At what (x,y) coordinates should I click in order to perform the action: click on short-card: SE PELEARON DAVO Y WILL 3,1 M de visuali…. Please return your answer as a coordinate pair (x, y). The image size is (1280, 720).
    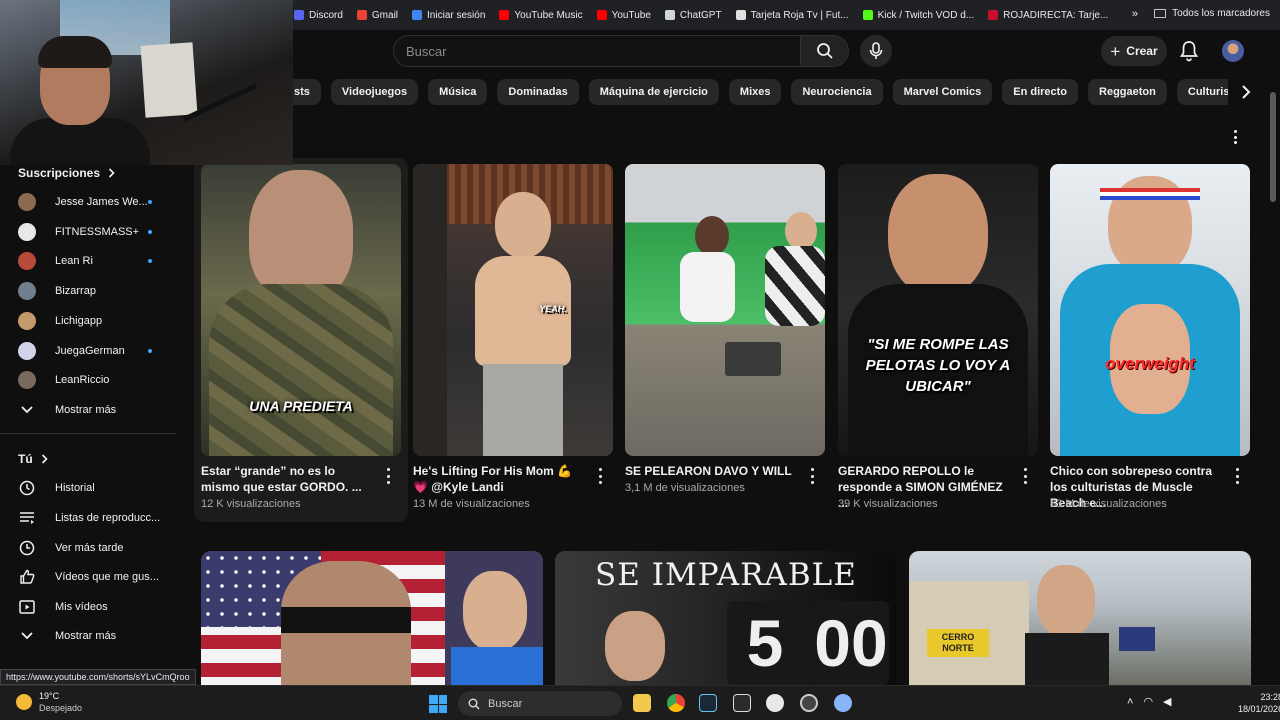
    Looking at the image, I should click on (725, 329).